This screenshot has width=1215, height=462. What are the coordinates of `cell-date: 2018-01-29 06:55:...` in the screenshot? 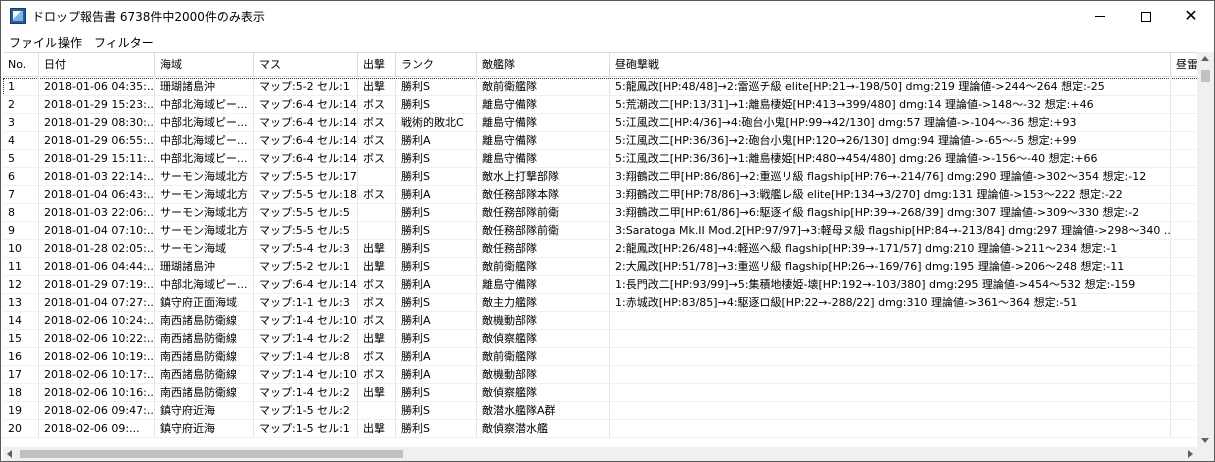 It's located at (97, 141).